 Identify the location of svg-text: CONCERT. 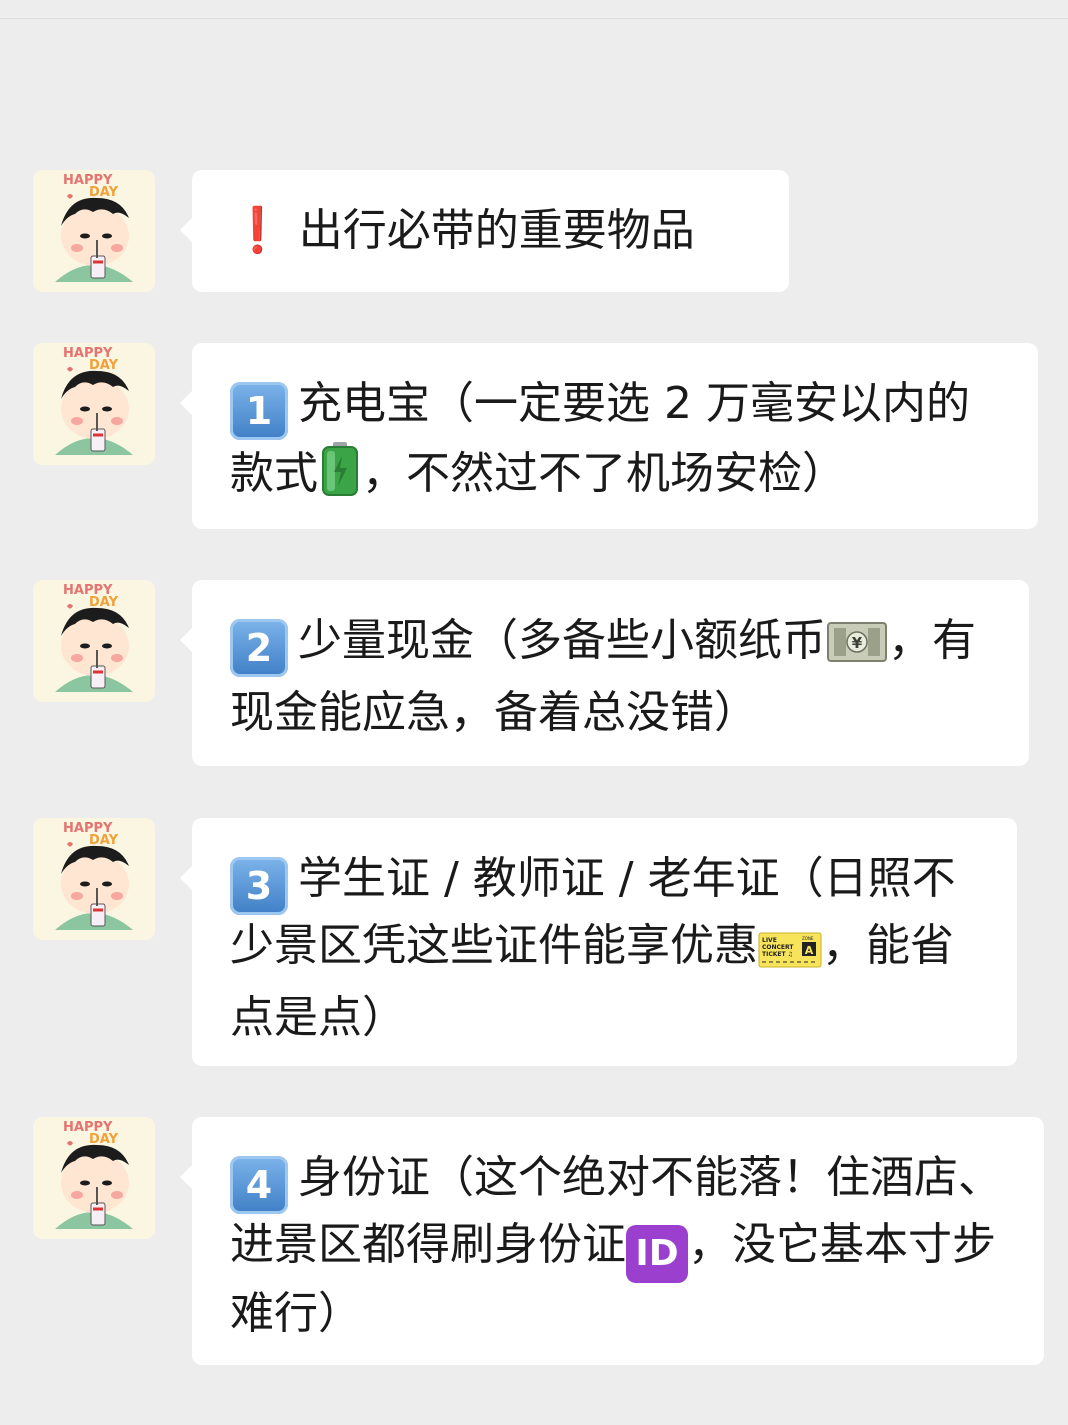
(778, 947).